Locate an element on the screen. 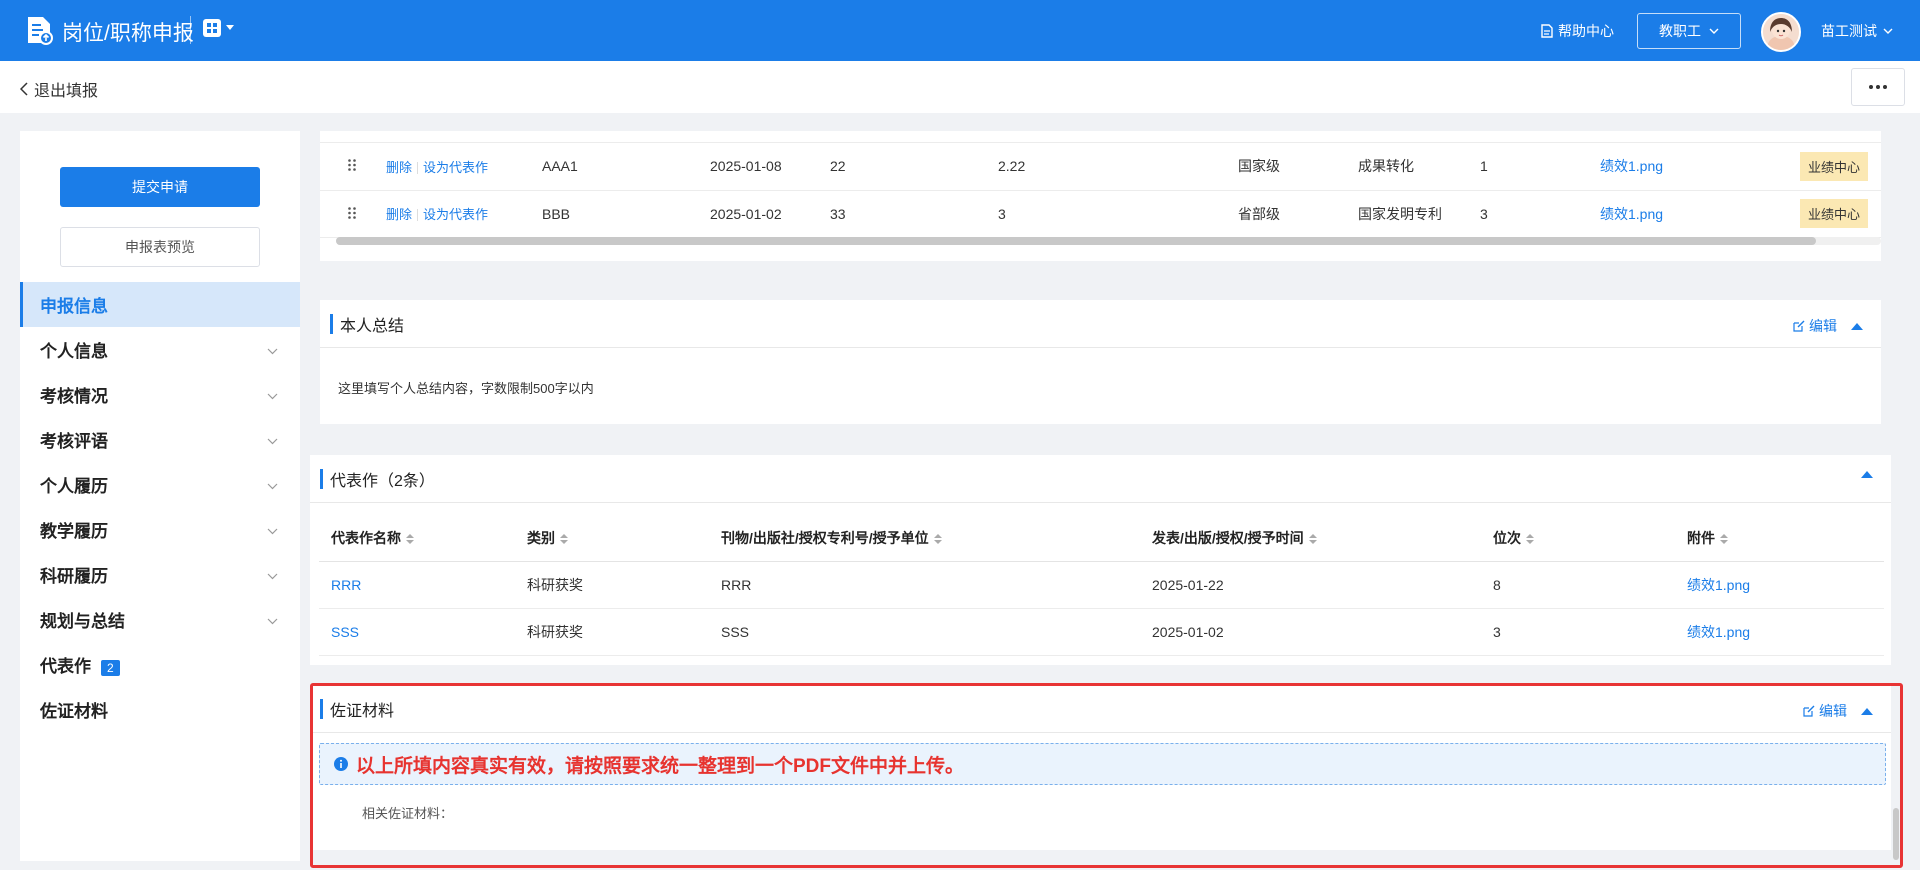 The width and height of the screenshot is (1920, 870). evidence-title: 佐证材料 is located at coordinates (362, 711).